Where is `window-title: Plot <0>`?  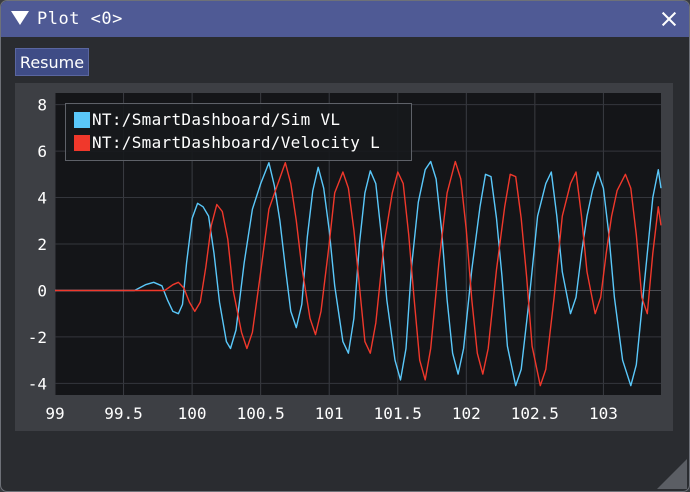
window-title: Plot <0> is located at coordinates (80, 19).